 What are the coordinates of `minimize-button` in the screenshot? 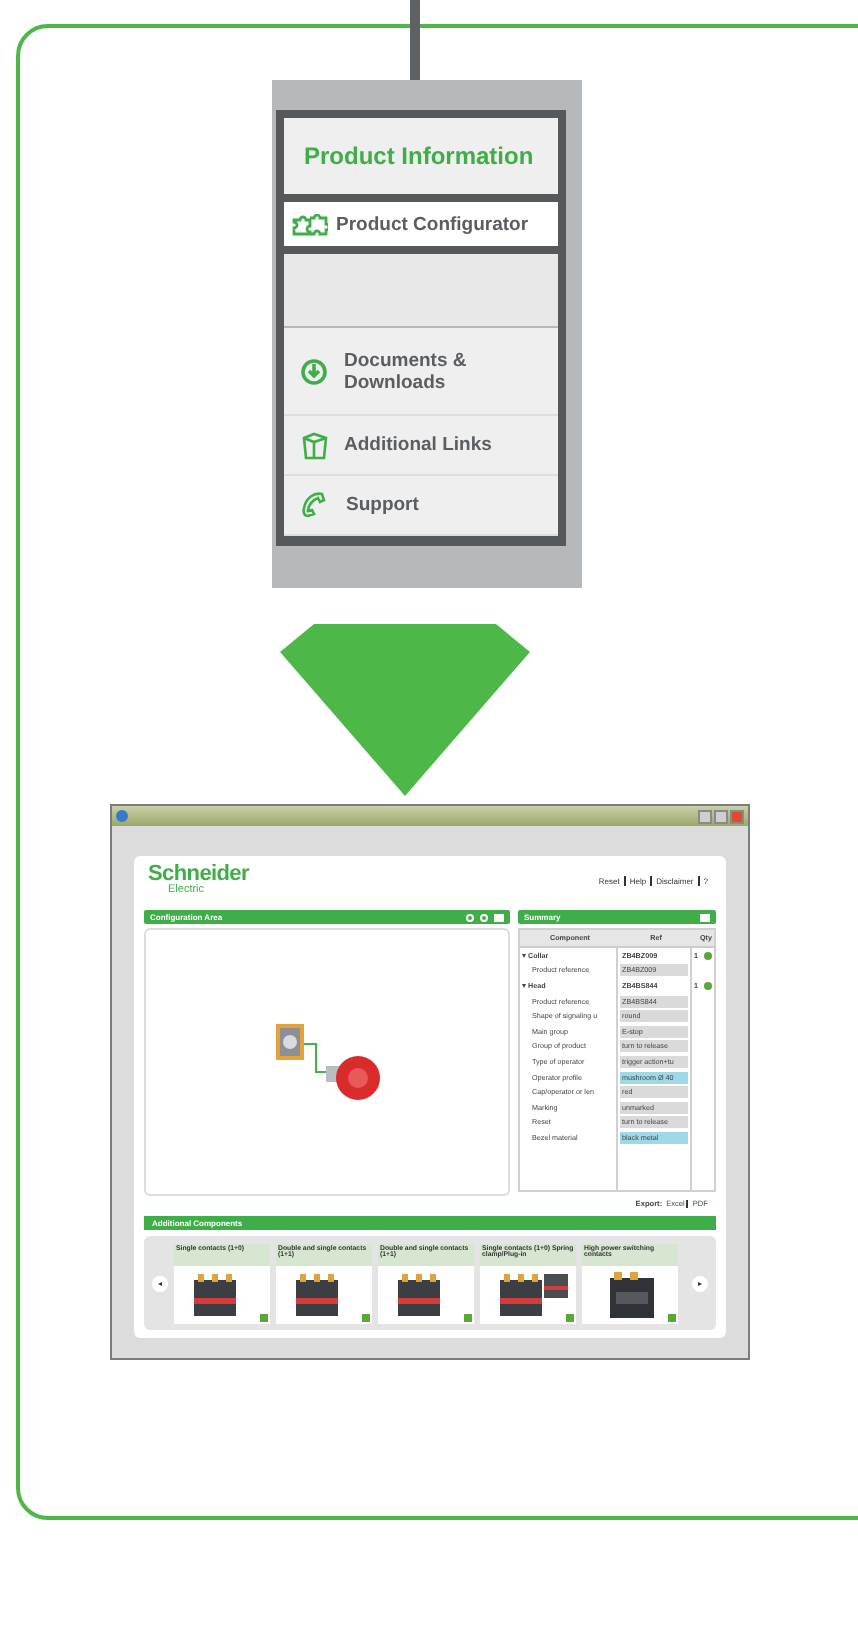 It's located at (705, 816).